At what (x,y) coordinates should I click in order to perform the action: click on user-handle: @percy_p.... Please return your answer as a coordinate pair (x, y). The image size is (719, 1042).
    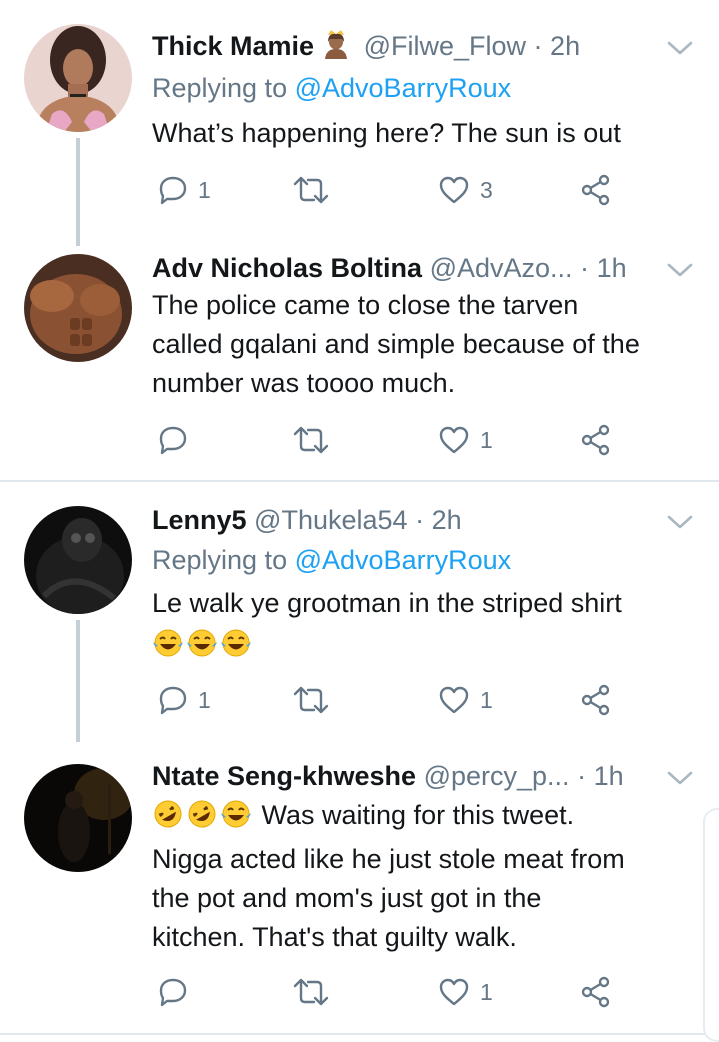
    Looking at the image, I should click on (497, 776).